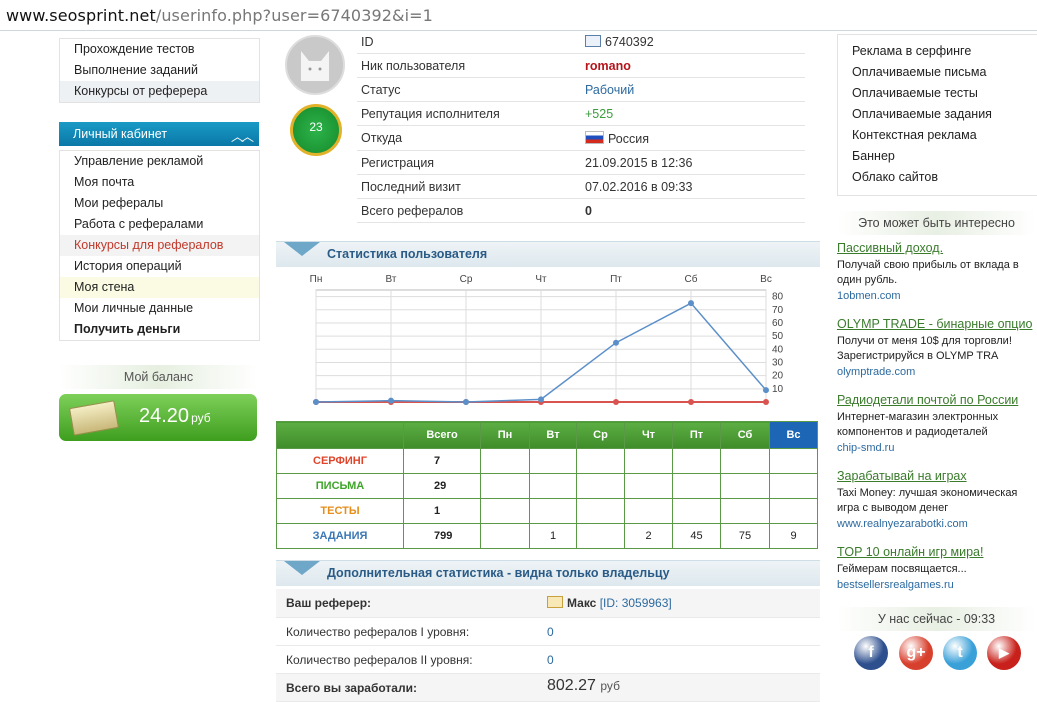 This screenshot has width=1037, height=702. What do you see at coordinates (159, 91) in the screenshot?
I see `menu-item-referer-contests: Конкурсы от реферера` at bounding box center [159, 91].